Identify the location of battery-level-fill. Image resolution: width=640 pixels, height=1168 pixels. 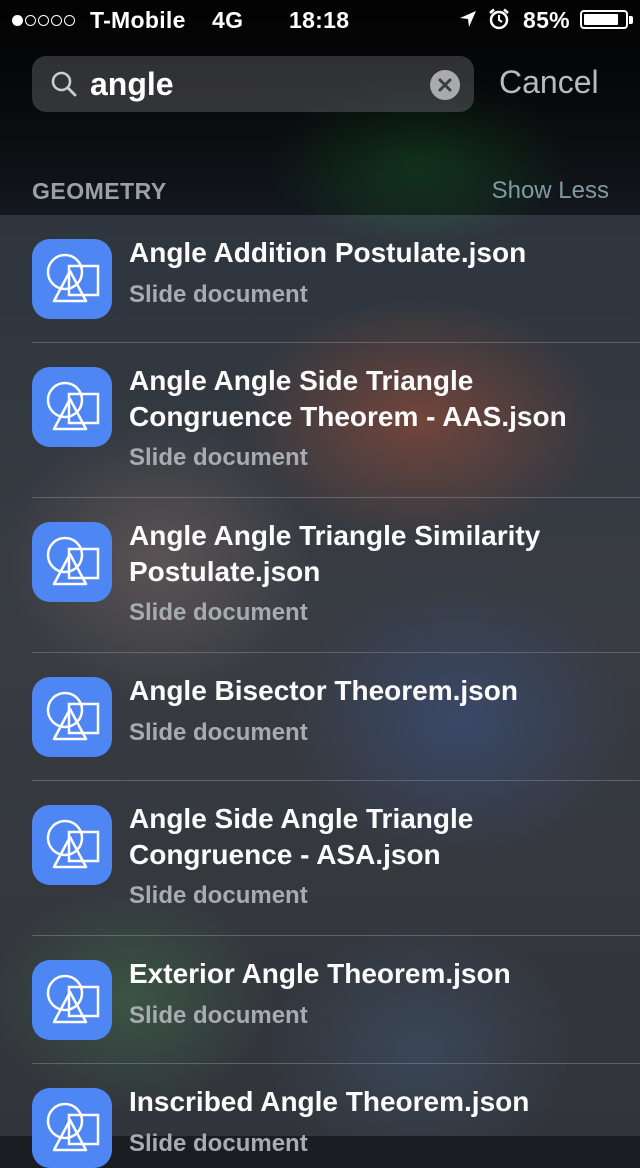
(601, 19).